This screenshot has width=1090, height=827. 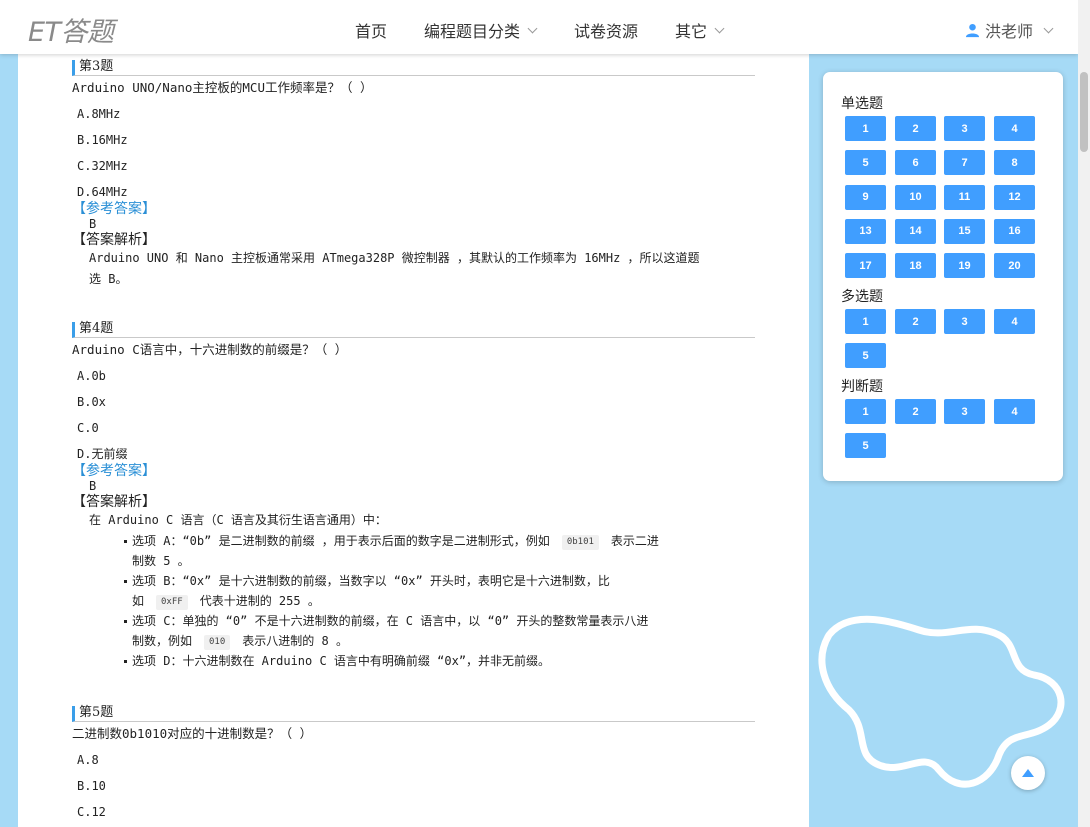 What do you see at coordinates (416, 791) in the screenshot?
I see `option-b: B.10` at bounding box center [416, 791].